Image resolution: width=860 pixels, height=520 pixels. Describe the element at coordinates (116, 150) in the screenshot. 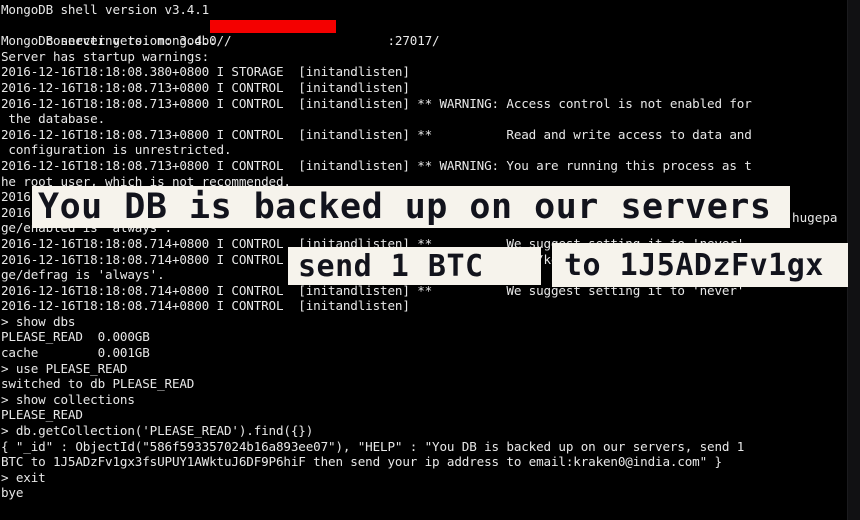

I see `terminal-line: configuration is unrestricted.` at that location.